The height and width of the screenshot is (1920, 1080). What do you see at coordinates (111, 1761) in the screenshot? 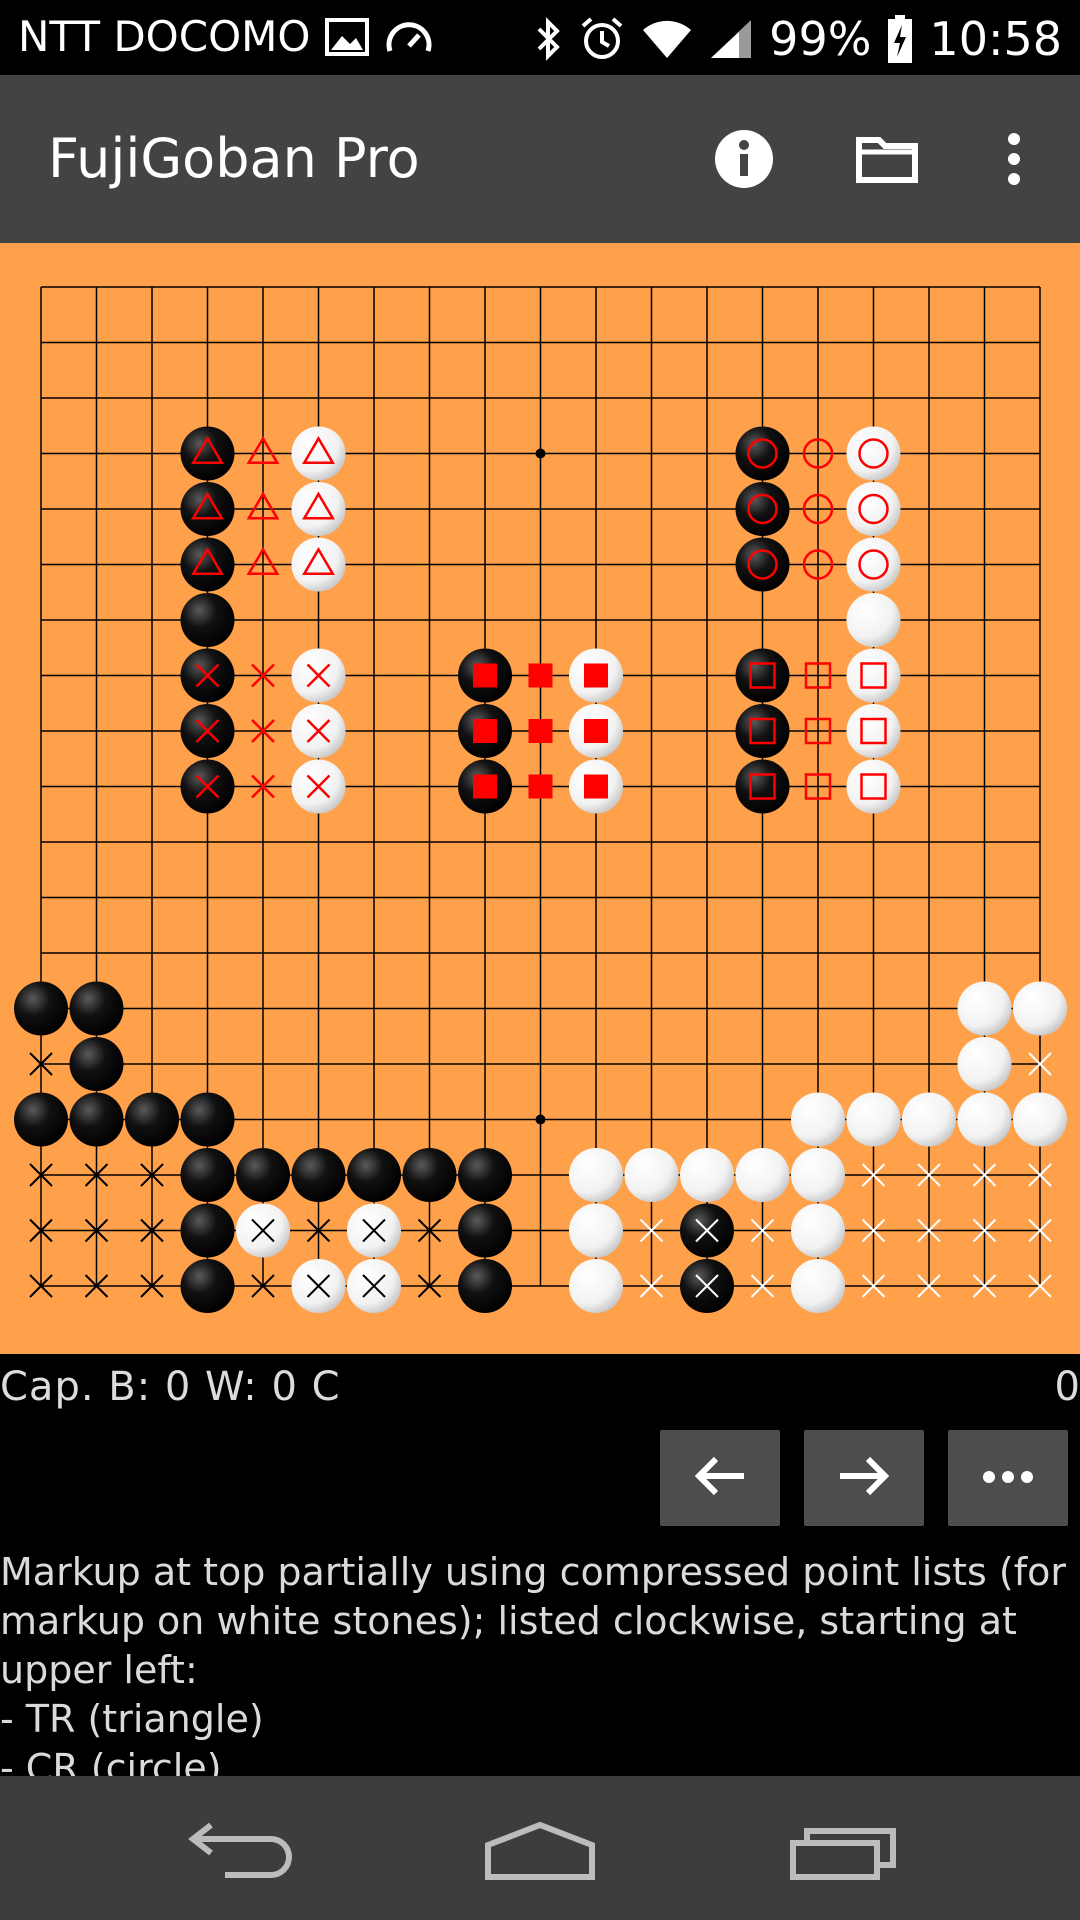
I see `comment-line: - CR (circle)` at bounding box center [111, 1761].